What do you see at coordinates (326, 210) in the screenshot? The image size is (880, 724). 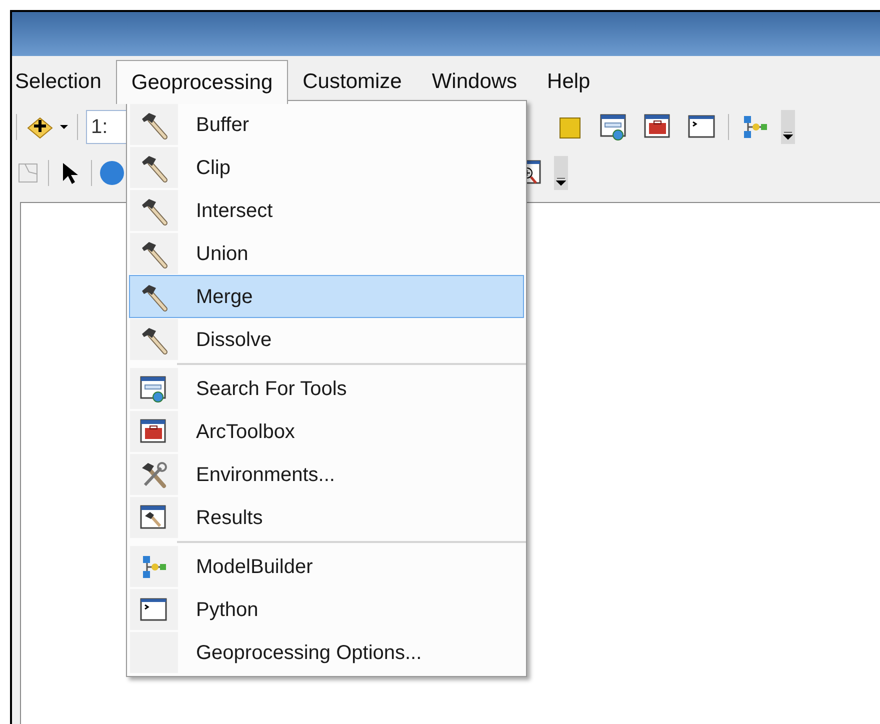 I see `menu-item: Intersect` at bounding box center [326, 210].